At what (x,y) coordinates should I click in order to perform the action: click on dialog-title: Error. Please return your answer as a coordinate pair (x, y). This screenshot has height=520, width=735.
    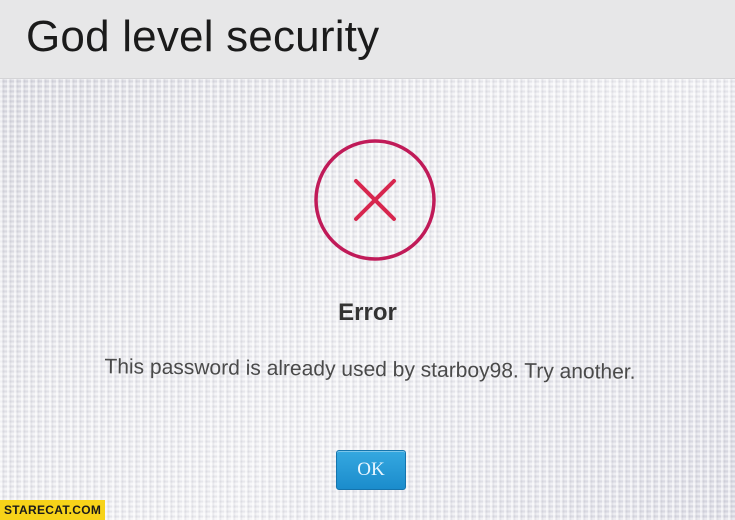
    Looking at the image, I should click on (367, 312).